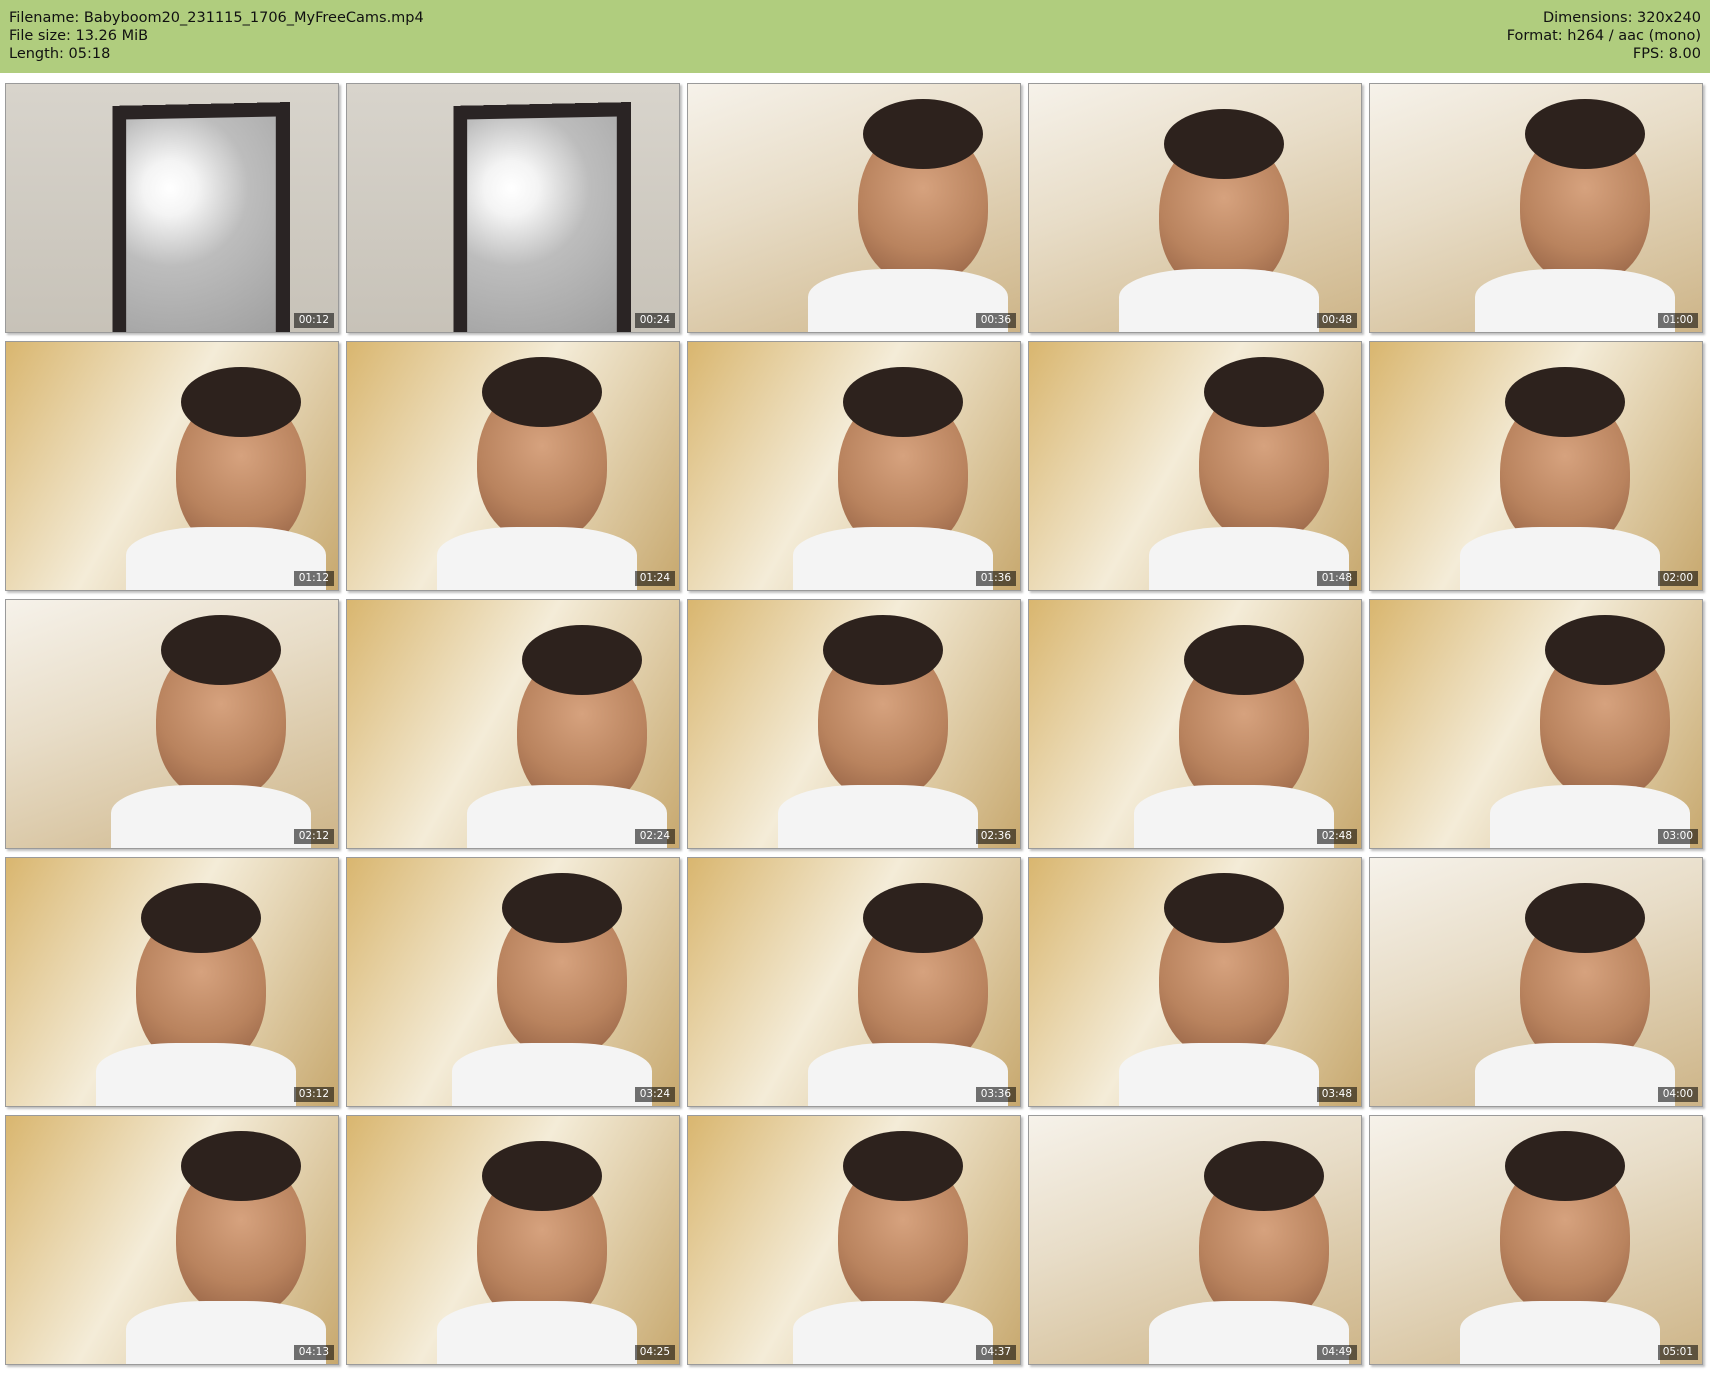 The height and width of the screenshot is (1373, 1710). What do you see at coordinates (854, 208) in the screenshot?
I see `video-thumbnail: 00:36` at bounding box center [854, 208].